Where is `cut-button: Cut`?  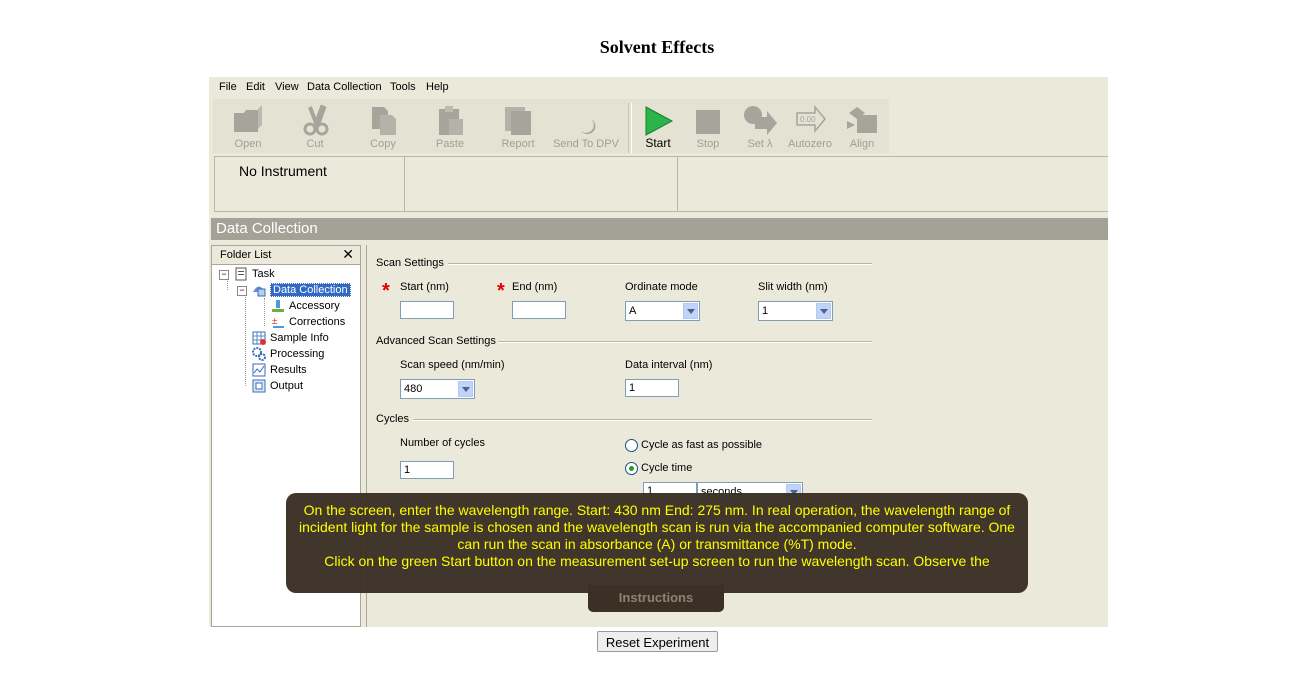
cut-button: Cut is located at coordinates (315, 126).